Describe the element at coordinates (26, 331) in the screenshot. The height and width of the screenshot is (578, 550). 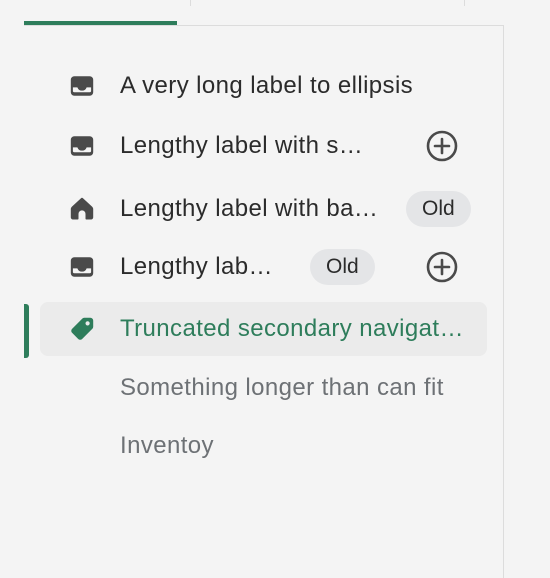
I see `selected-indicator` at that location.